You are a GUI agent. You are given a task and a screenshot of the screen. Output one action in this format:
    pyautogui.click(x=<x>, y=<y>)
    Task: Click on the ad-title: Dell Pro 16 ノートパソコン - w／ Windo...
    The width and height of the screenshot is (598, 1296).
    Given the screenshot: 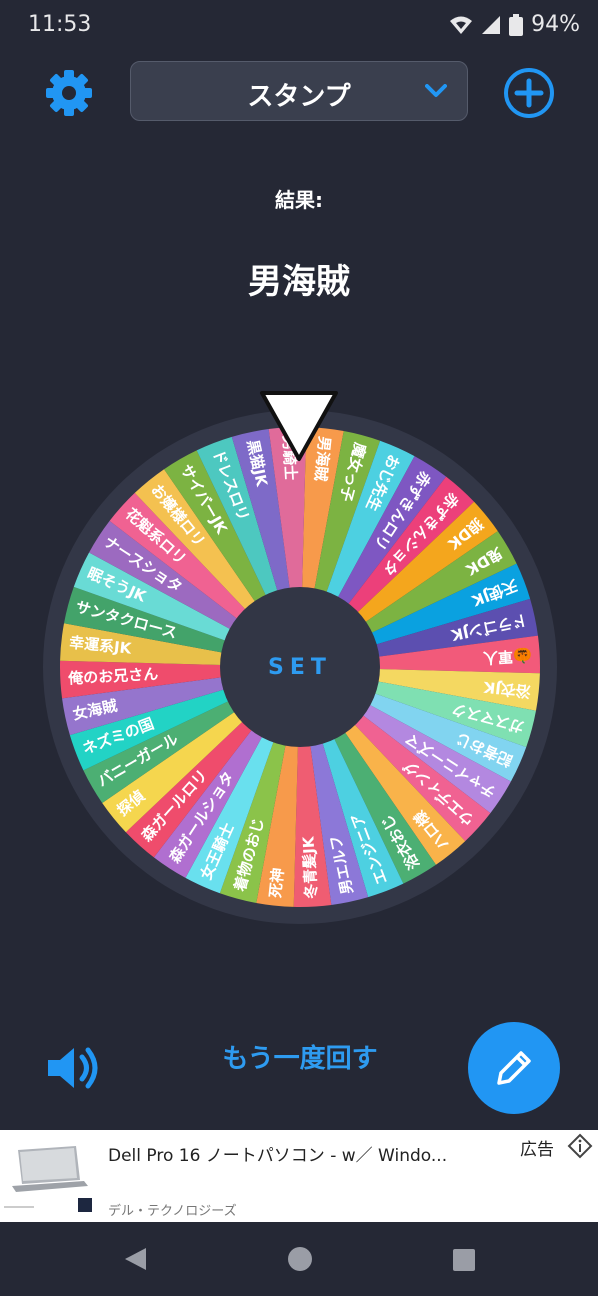 What is the action you would take?
    pyautogui.click(x=278, y=1156)
    